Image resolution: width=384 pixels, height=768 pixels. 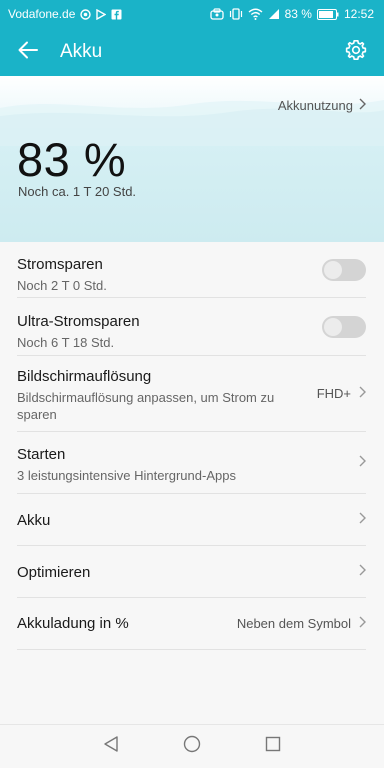 I want to click on nav-back-button, so click(x=111, y=746).